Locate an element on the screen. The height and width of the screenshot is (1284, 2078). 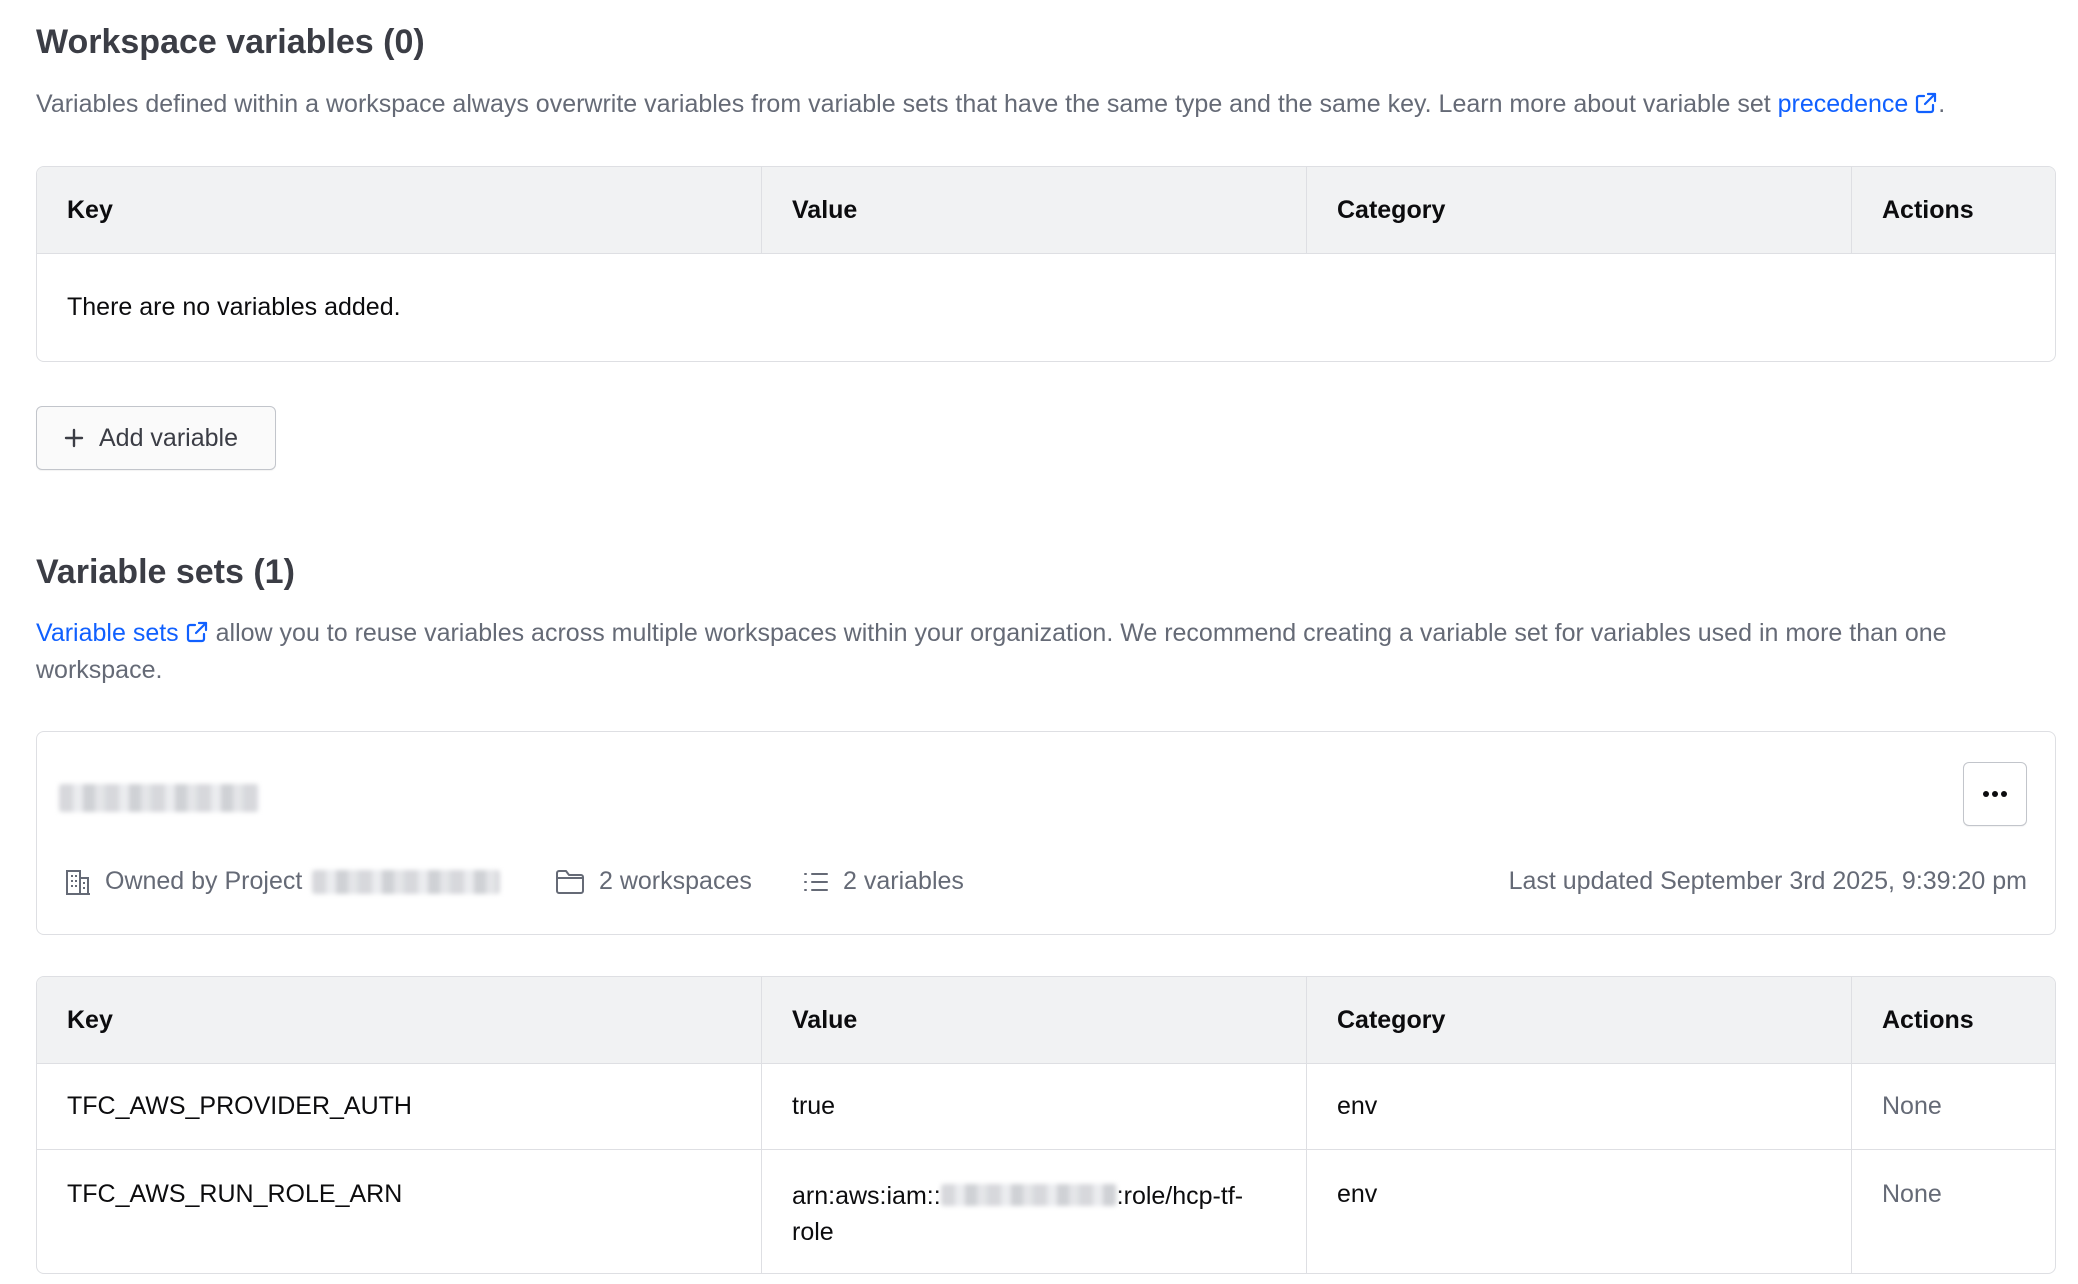
row-key-text: TFC_AWS_RUN_ROLE_ARN is located at coordinates (235, 1194).